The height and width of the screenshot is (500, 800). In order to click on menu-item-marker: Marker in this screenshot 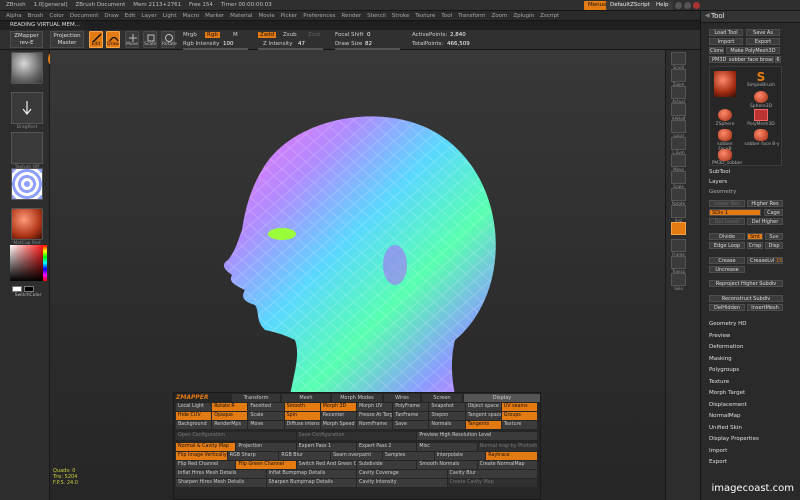, I will do `click(214, 16)`.